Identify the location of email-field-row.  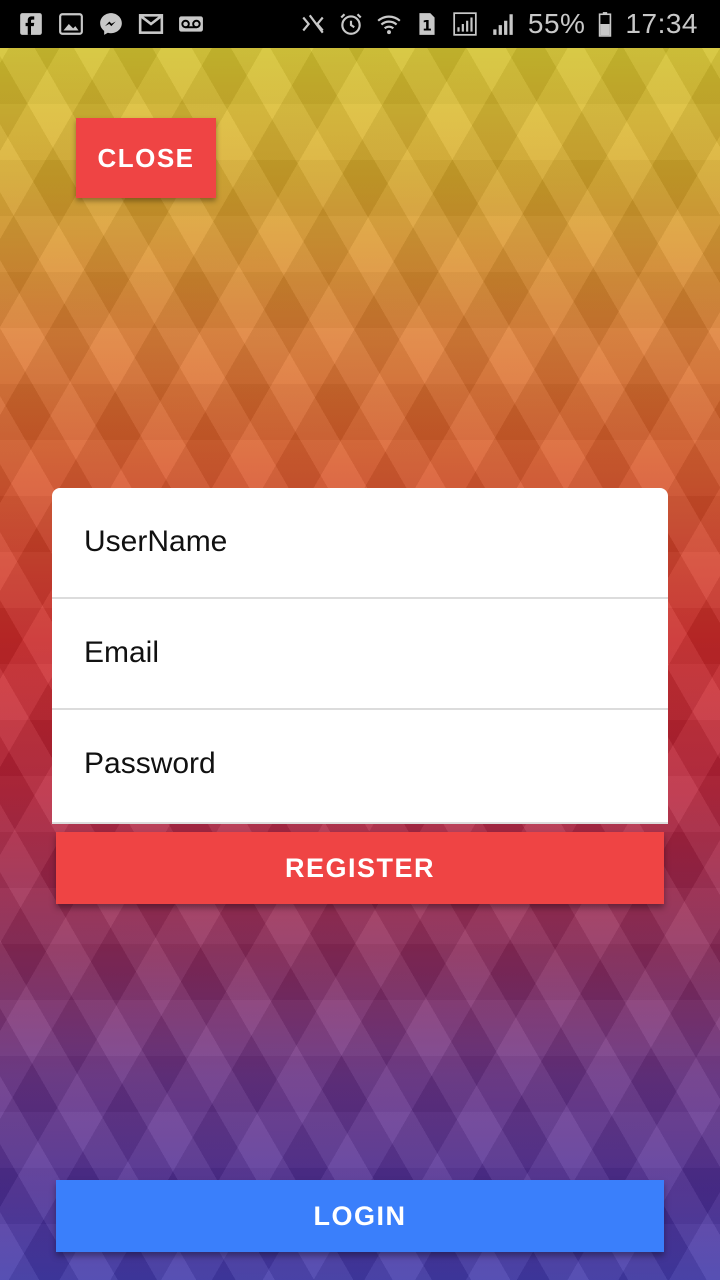
(360, 654).